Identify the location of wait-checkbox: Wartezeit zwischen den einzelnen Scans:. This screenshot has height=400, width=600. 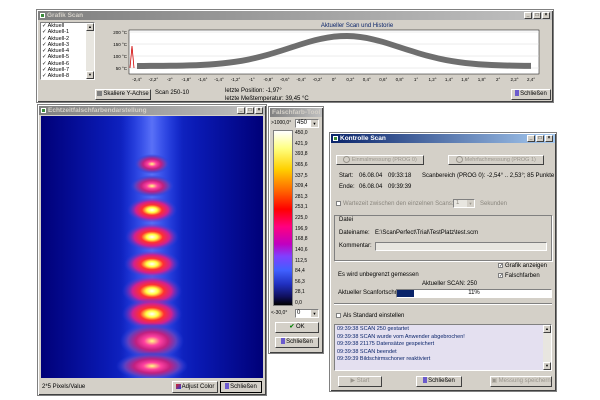
(395, 204).